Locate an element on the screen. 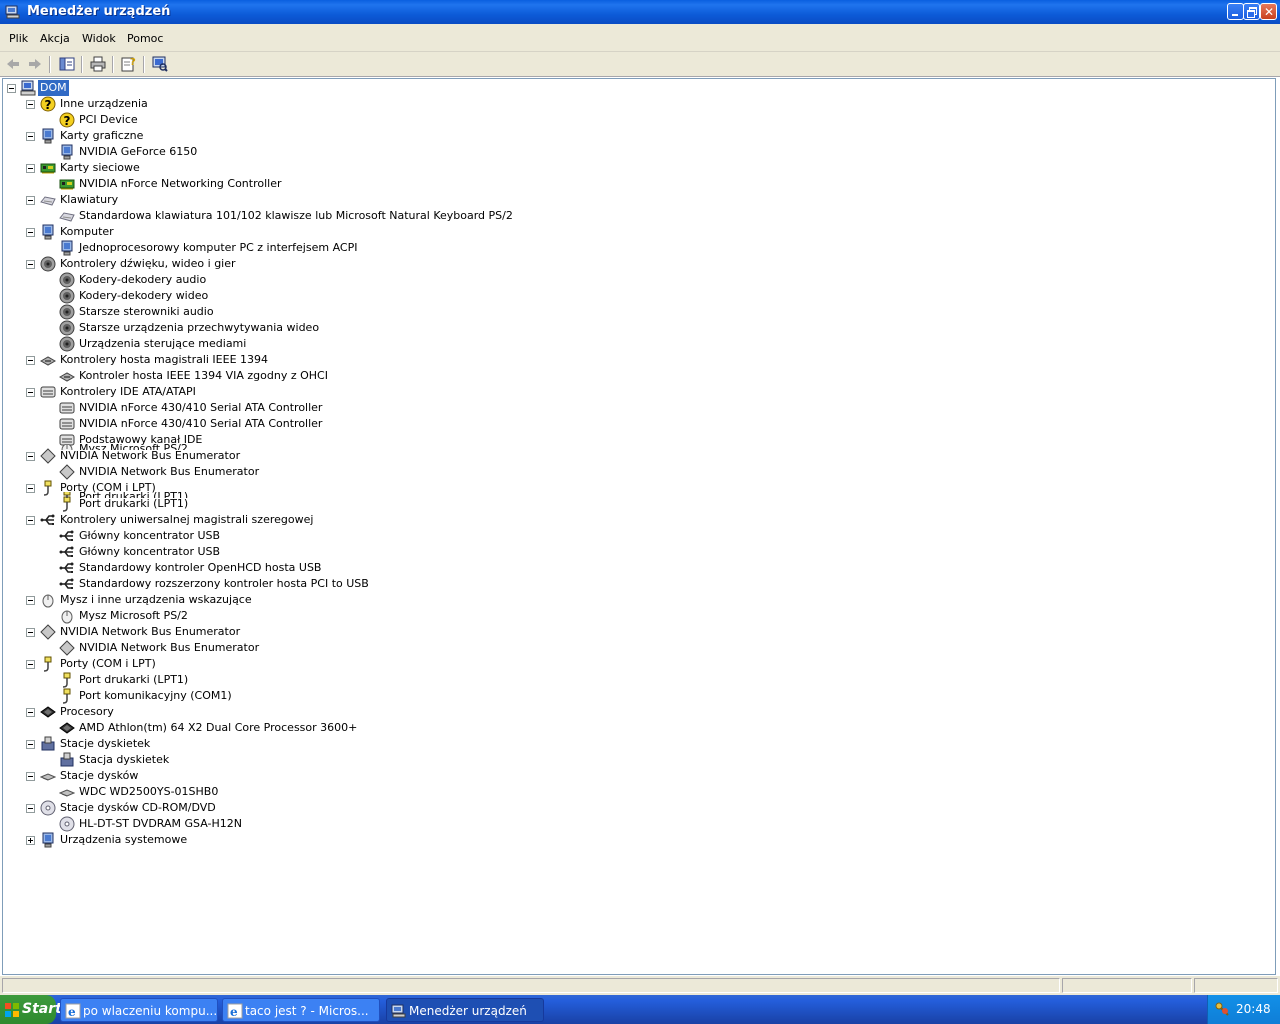 The width and height of the screenshot is (1280, 1024). properties-help-icon: ? is located at coordinates (129, 64).